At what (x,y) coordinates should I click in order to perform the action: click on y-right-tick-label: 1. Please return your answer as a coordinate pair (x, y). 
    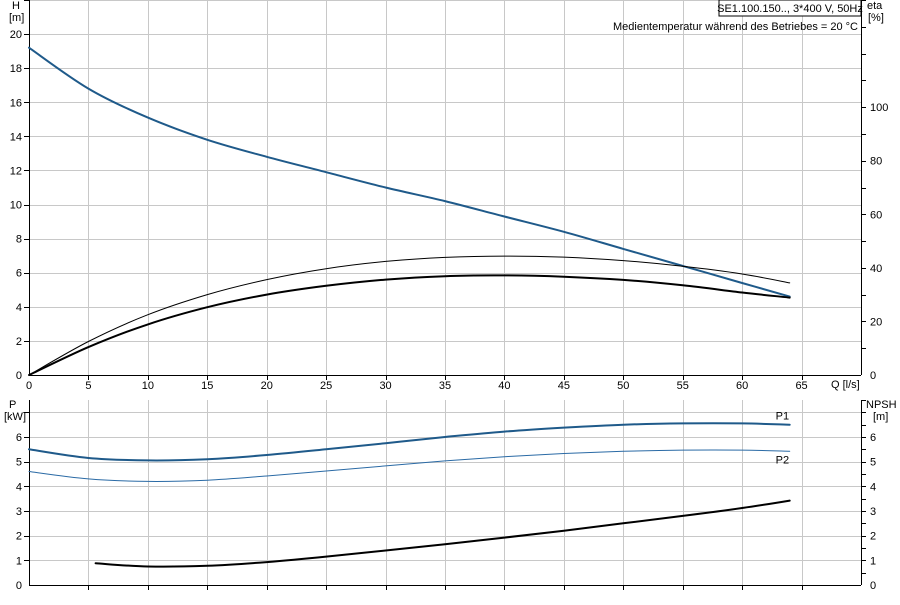
    Looking at the image, I should click on (873, 561).